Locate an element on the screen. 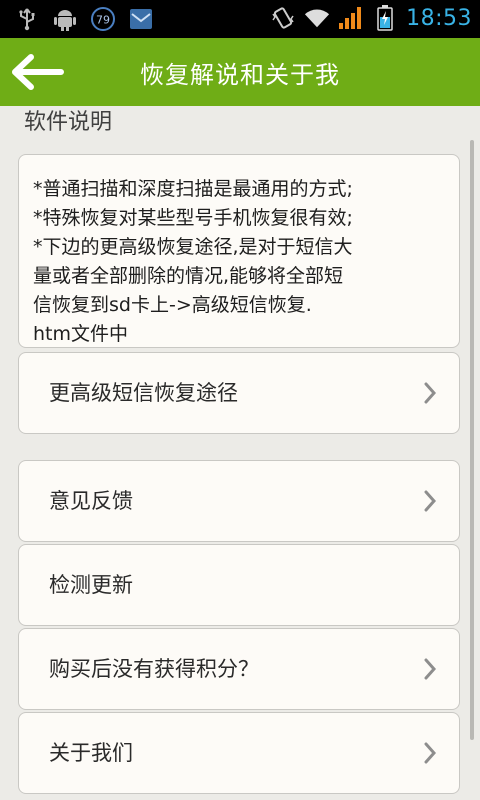  feedback-item: 意见反馈 is located at coordinates (239, 501).